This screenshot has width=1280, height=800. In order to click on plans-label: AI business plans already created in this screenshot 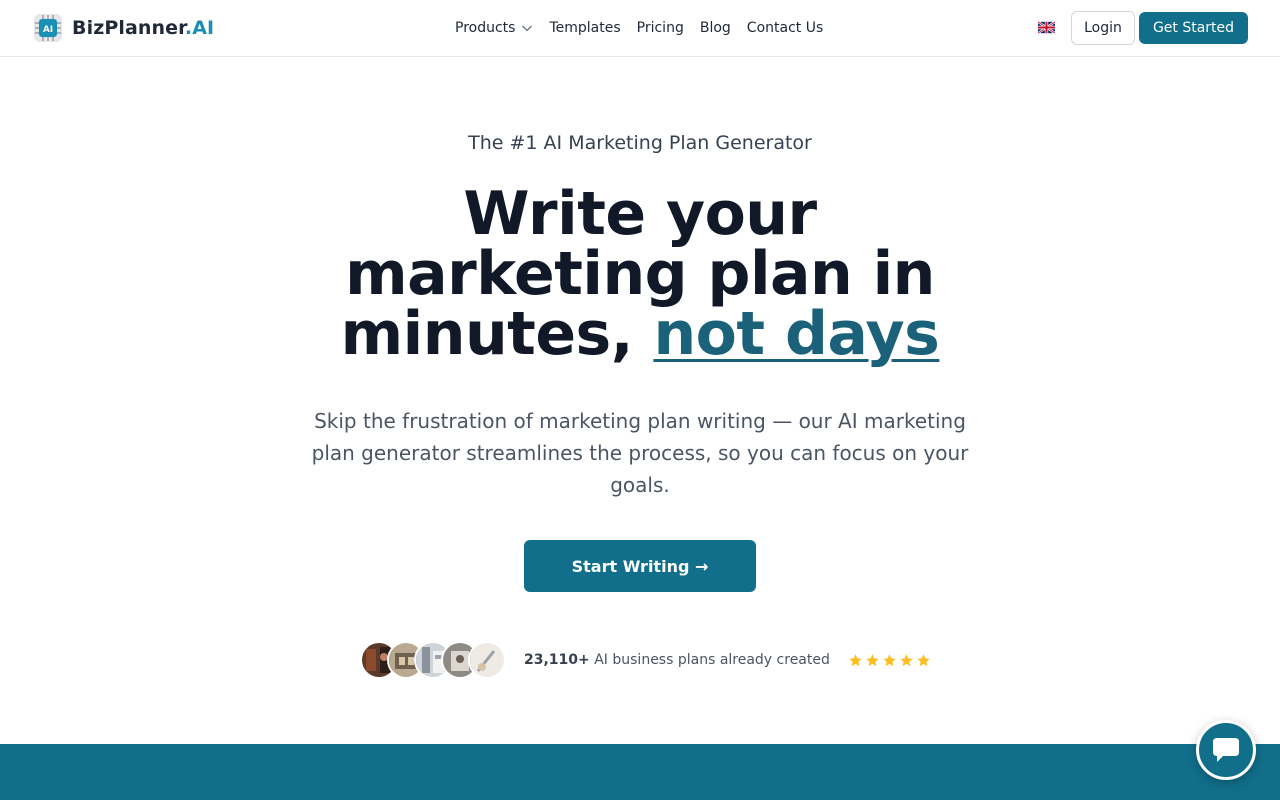, I will do `click(712, 660)`.